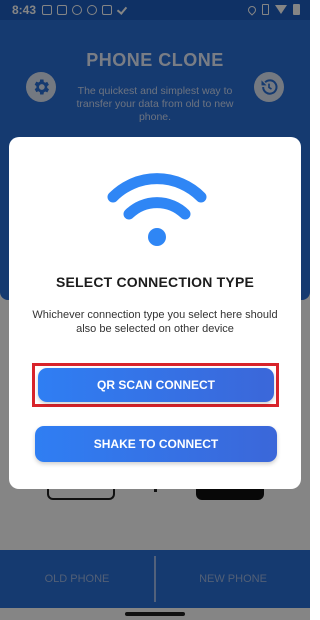  Describe the element at coordinates (157, 209) in the screenshot. I see `wifi-icon` at that location.